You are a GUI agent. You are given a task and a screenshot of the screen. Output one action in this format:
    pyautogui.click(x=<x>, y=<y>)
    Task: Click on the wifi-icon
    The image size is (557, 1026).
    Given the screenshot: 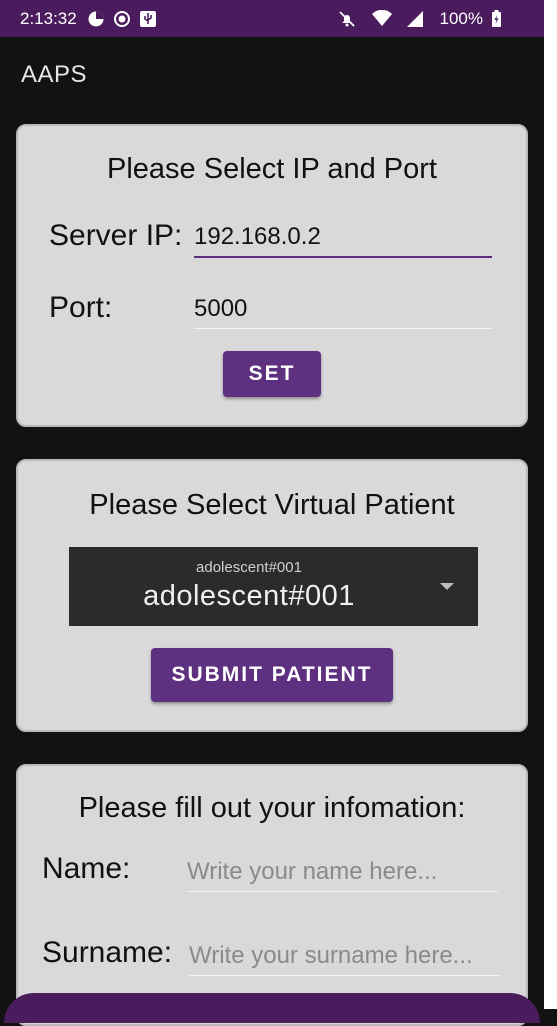 What is the action you would take?
    pyautogui.click(x=381, y=18)
    